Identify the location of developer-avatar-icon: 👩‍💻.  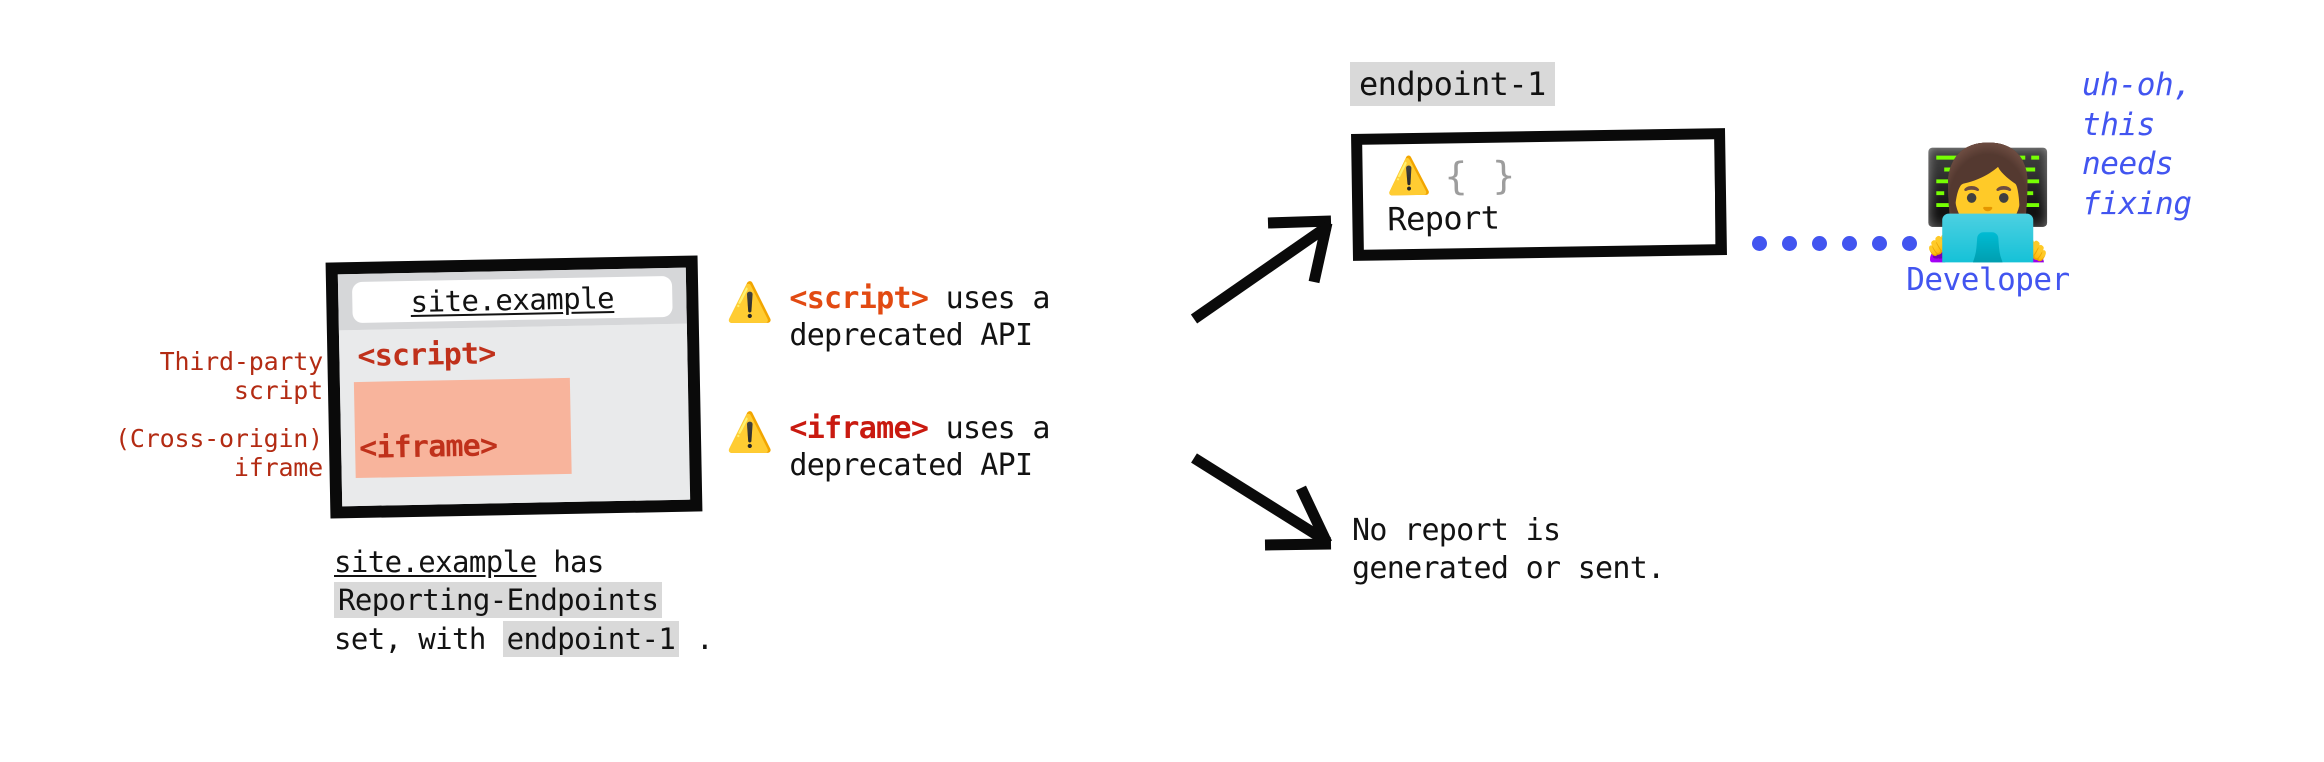
(1988, 203).